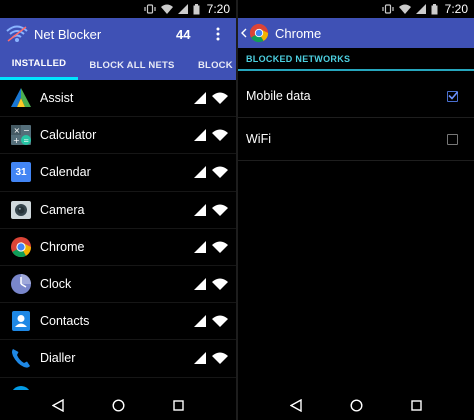 The width and height of the screenshot is (474, 420). Describe the element at coordinates (39, 65) in the screenshot. I see `tab-installed: INSTALLED` at that location.